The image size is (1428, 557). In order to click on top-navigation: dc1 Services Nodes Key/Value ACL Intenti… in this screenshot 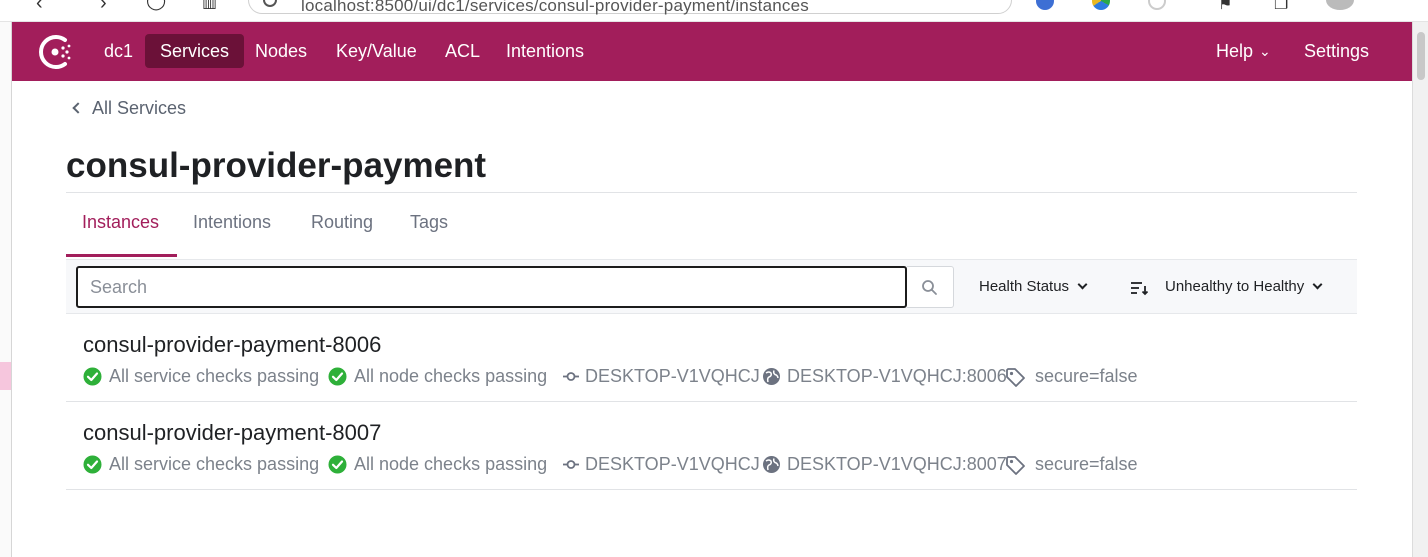, I will do `click(712, 51)`.